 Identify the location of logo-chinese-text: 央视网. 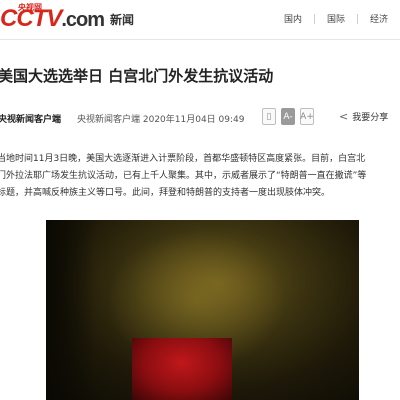
(30, 7).